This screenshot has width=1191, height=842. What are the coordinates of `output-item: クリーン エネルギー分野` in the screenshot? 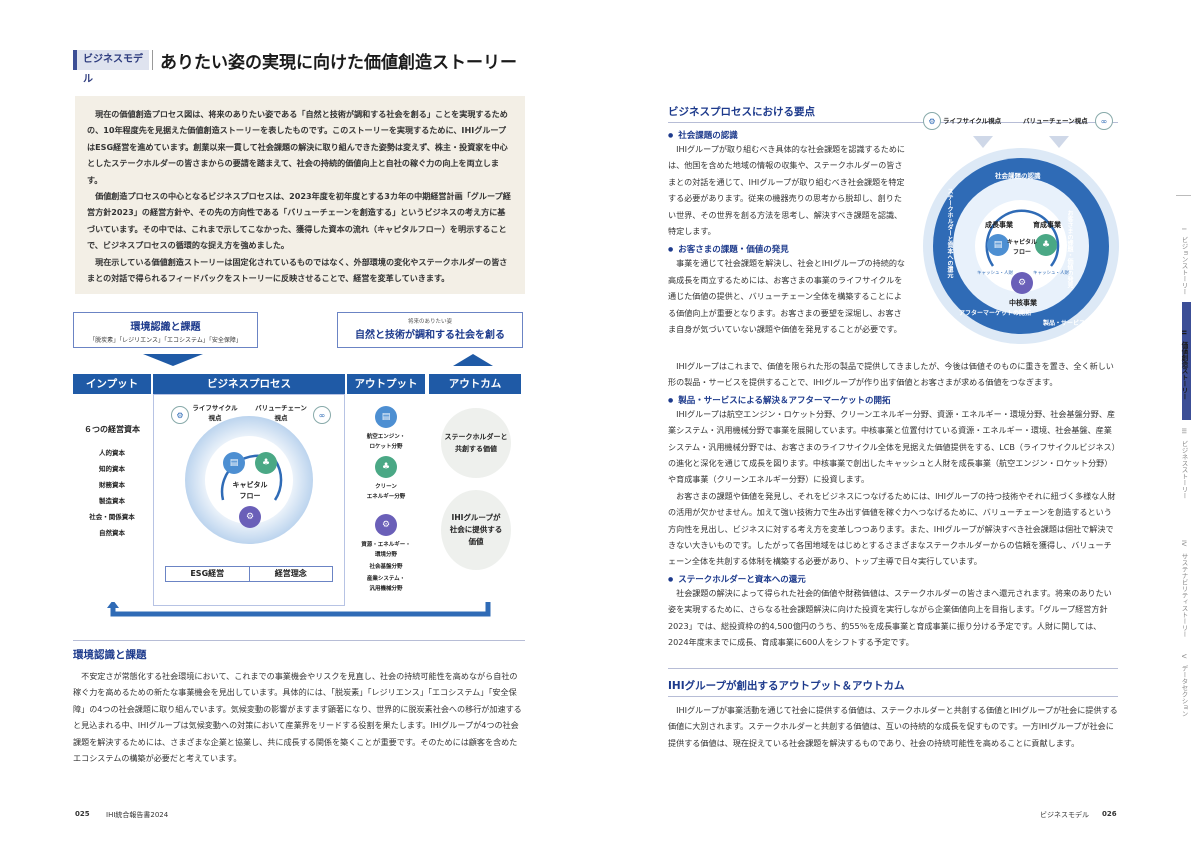 It's located at (386, 492).